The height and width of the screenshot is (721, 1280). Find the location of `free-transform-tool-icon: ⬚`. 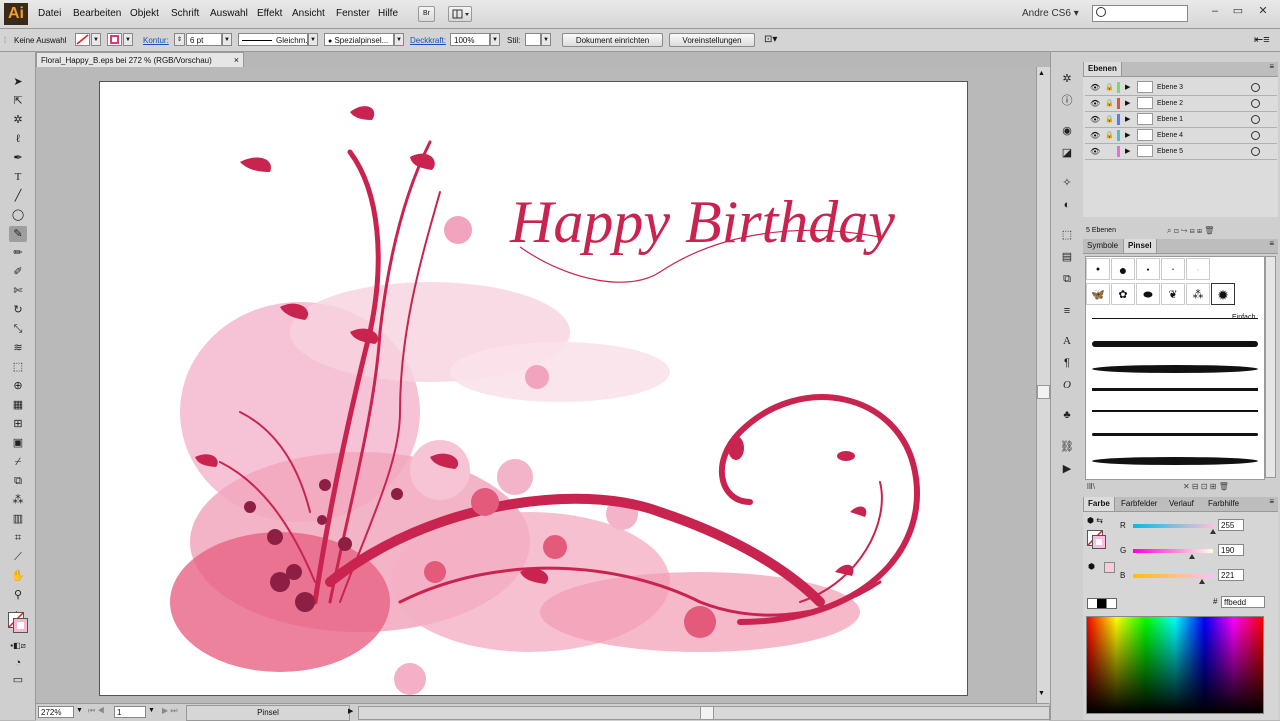

free-transform-tool-icon: ⬚ is located at coordinates (18, 367).